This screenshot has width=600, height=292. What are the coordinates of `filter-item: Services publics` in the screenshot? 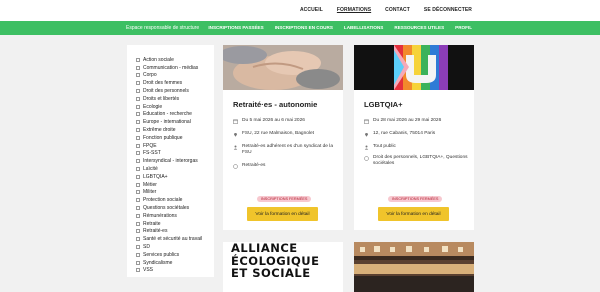 It's located at (175, 255).